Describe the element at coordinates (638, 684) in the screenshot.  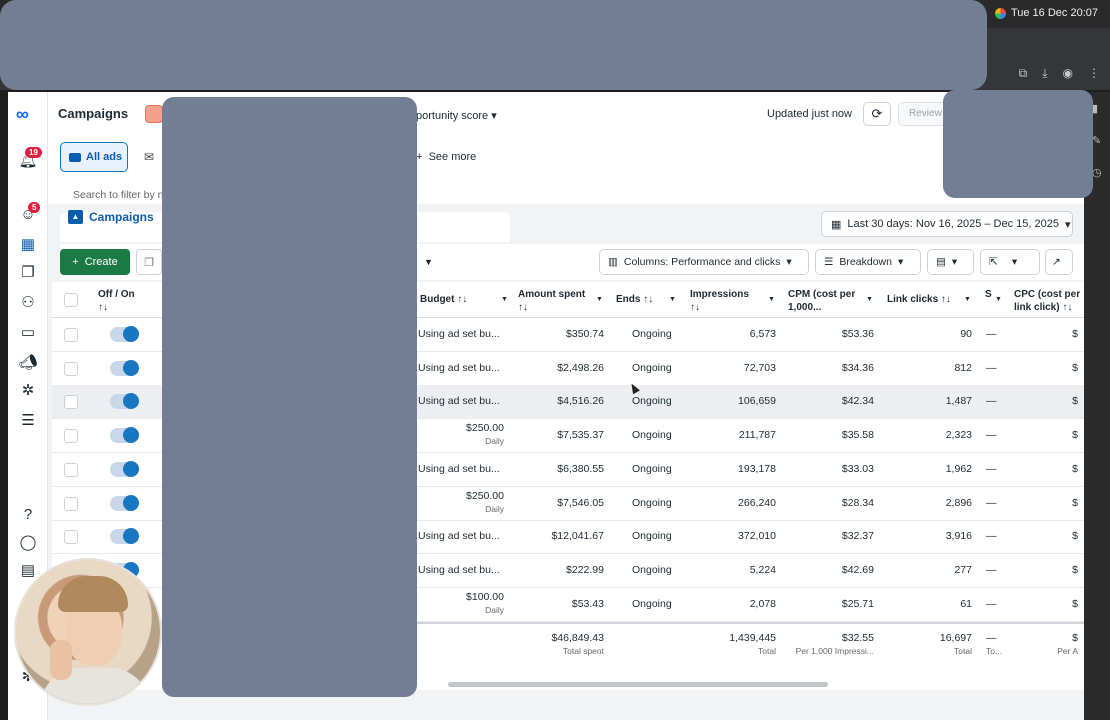
I see `horizontal-scrollbar` at that location.